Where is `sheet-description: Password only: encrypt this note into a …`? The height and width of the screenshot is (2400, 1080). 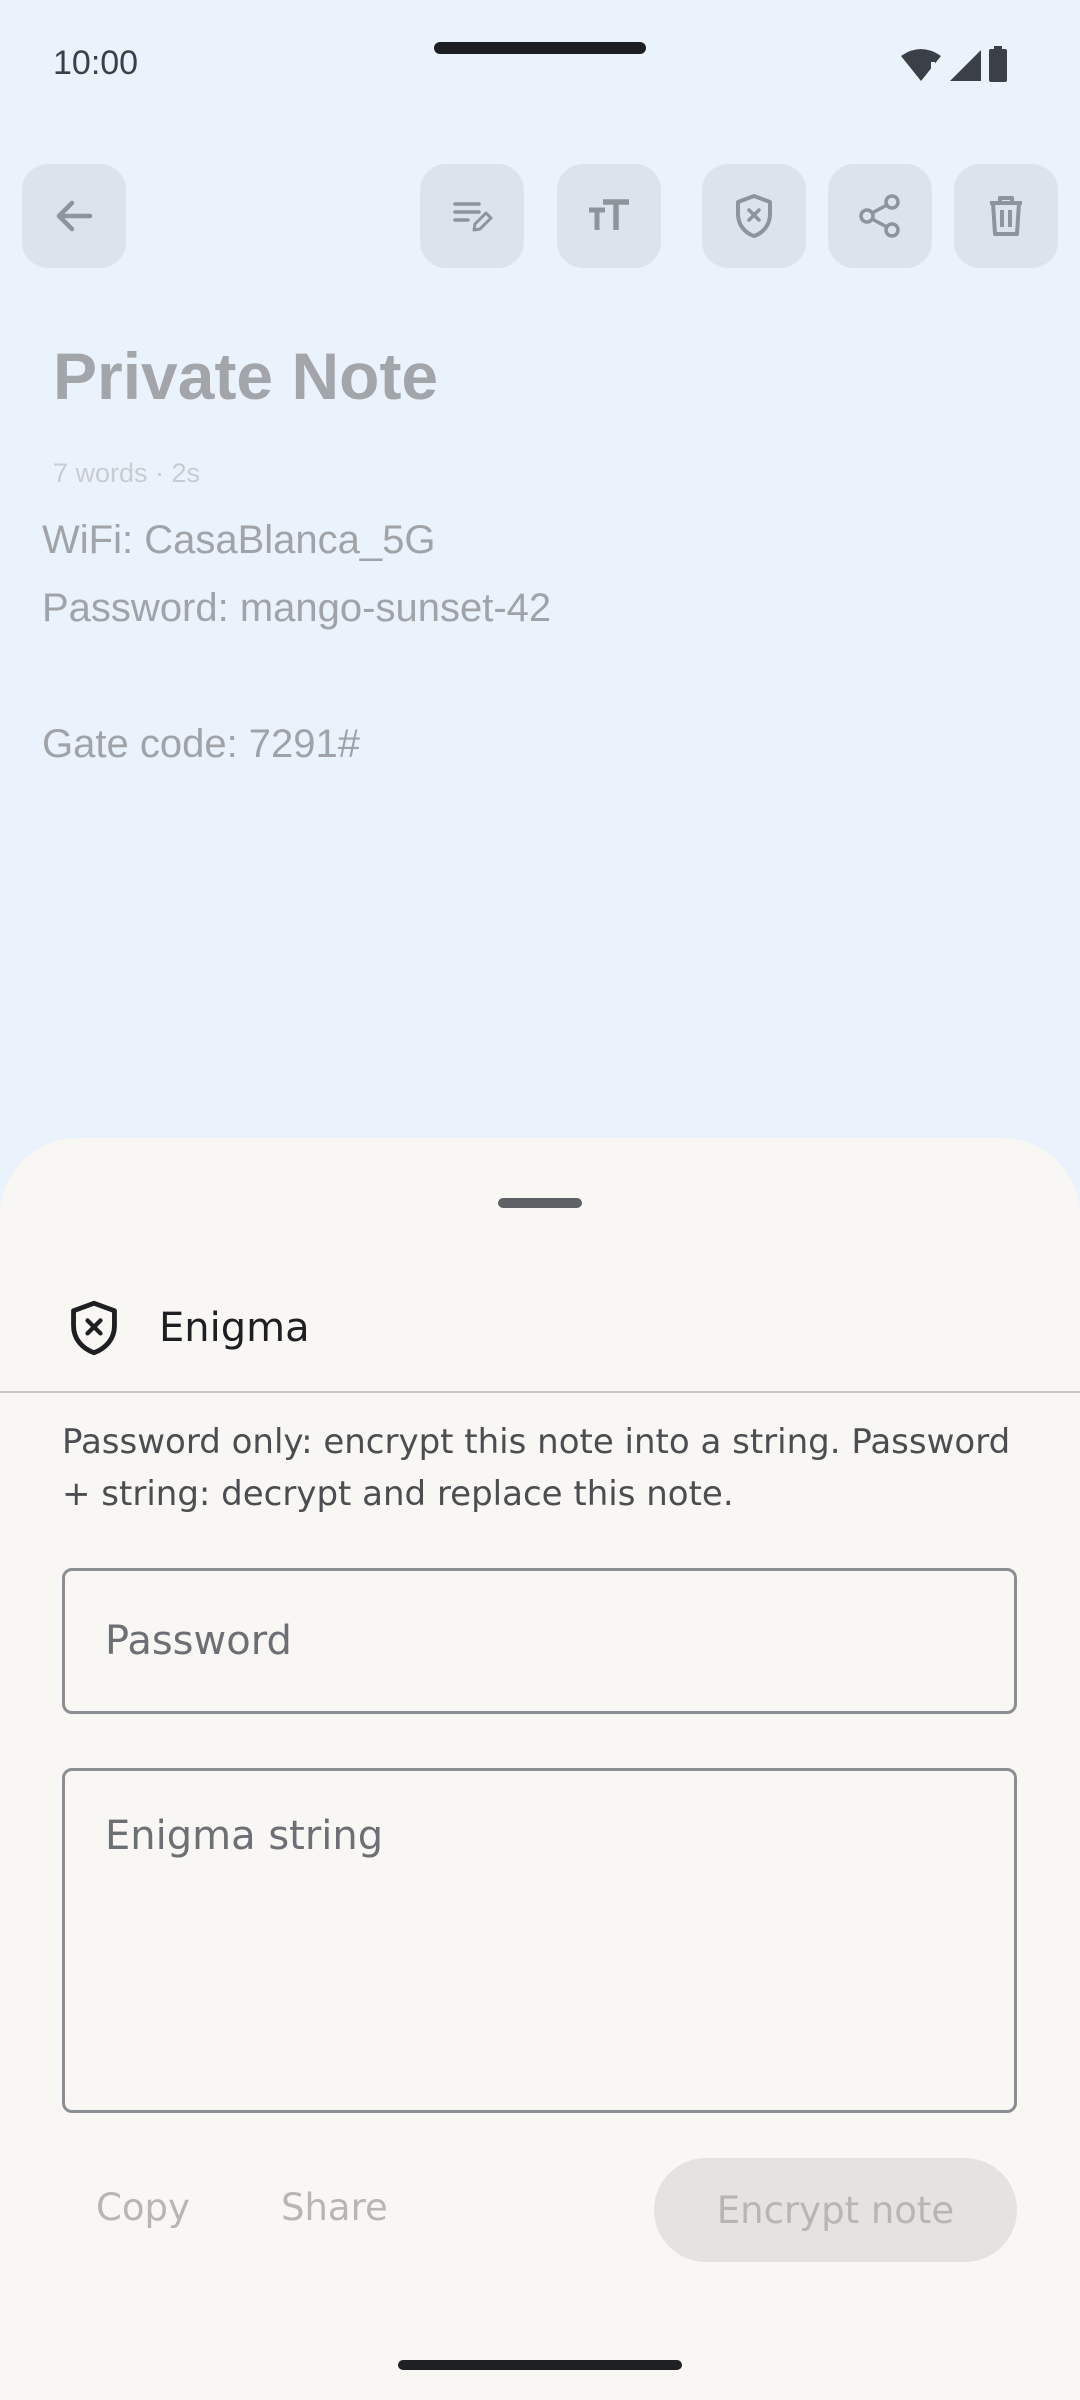 sheet-description: Password only: encrypt this note into a … is located at coordinates (536, 1468).